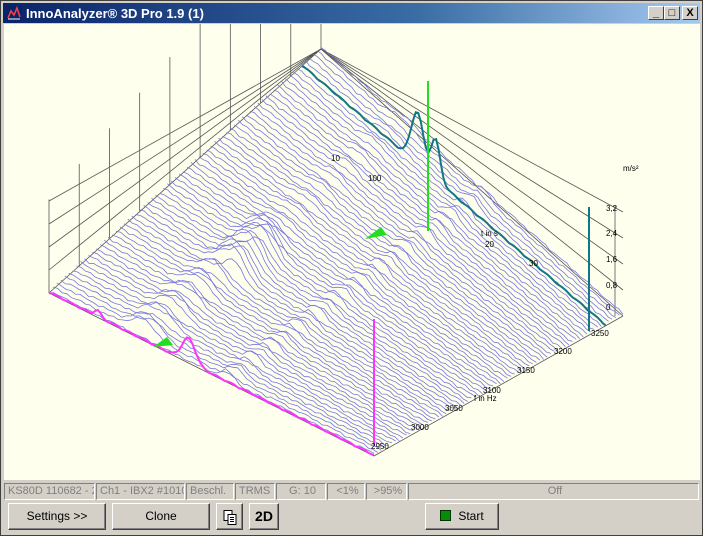  Describe the element at coordinates (420, 427) in the screenshot. I see `frequency-tick-label: 3000` at that location.